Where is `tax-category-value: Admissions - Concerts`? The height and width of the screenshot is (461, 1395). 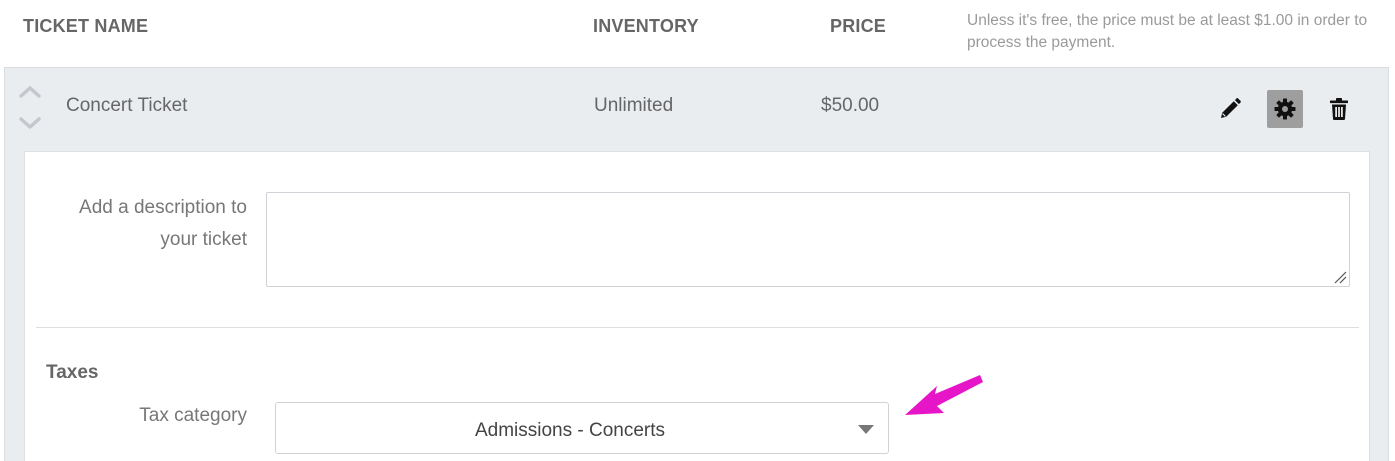 tax-category-value: Admissions - Concerts is located at coordinates (570, 430).